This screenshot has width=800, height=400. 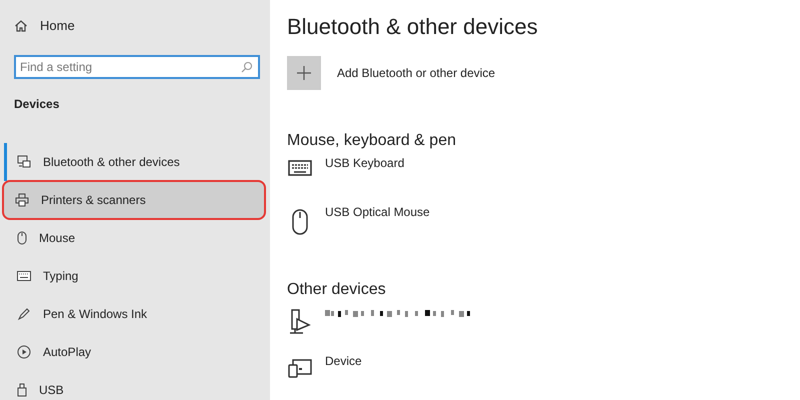 What do you see at coordinates (337, 290) in the screenshot?
I see `section-heading: Other devices` at bounding box center [337, 290].